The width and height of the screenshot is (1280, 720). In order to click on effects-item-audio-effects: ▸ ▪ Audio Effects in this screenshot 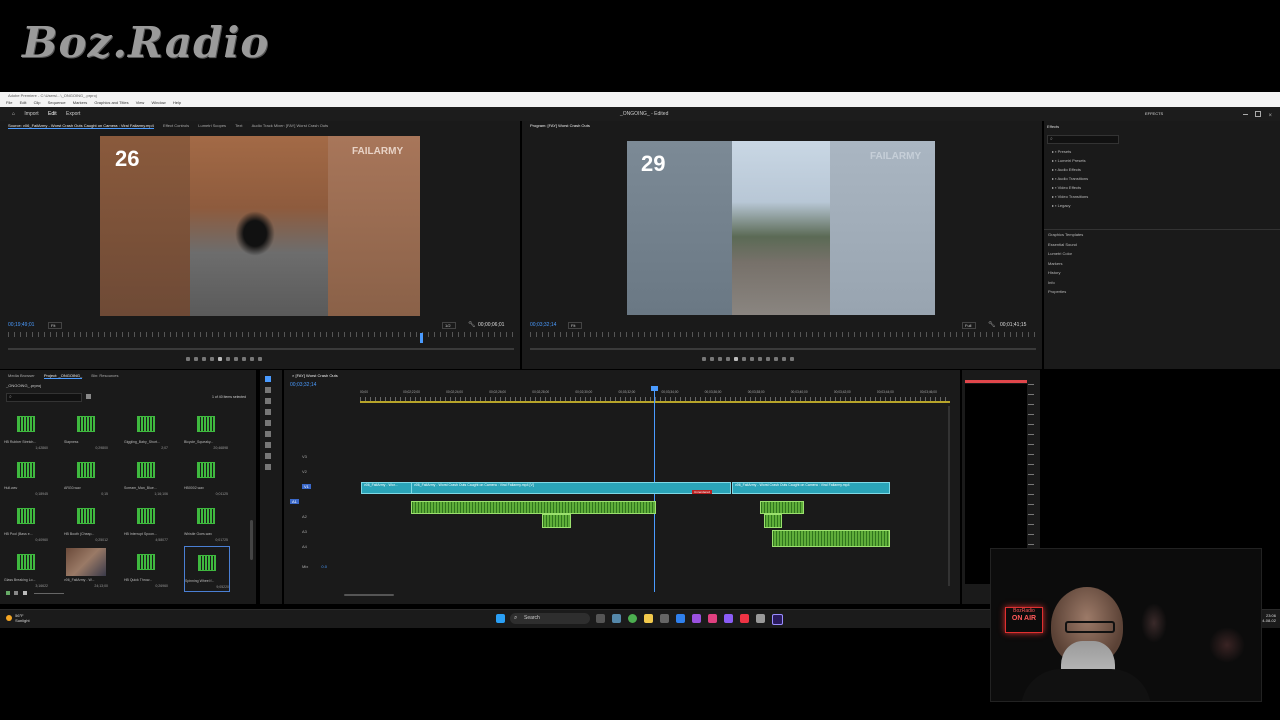, I will do `click(1070, 169)`.